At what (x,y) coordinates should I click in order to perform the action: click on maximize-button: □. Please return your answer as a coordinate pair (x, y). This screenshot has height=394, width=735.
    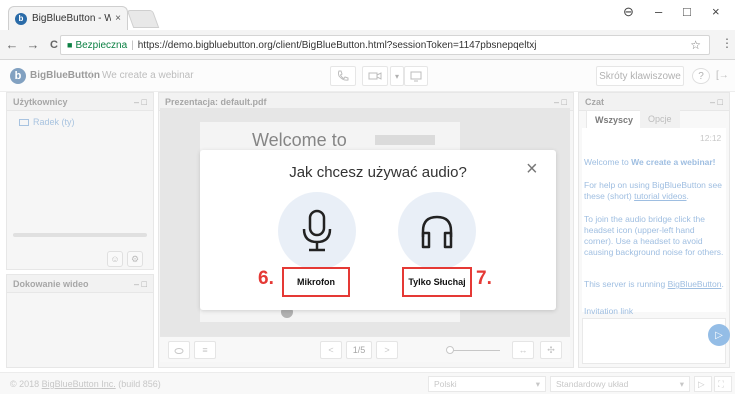
    Looking at the image, I should click on (687, 11).